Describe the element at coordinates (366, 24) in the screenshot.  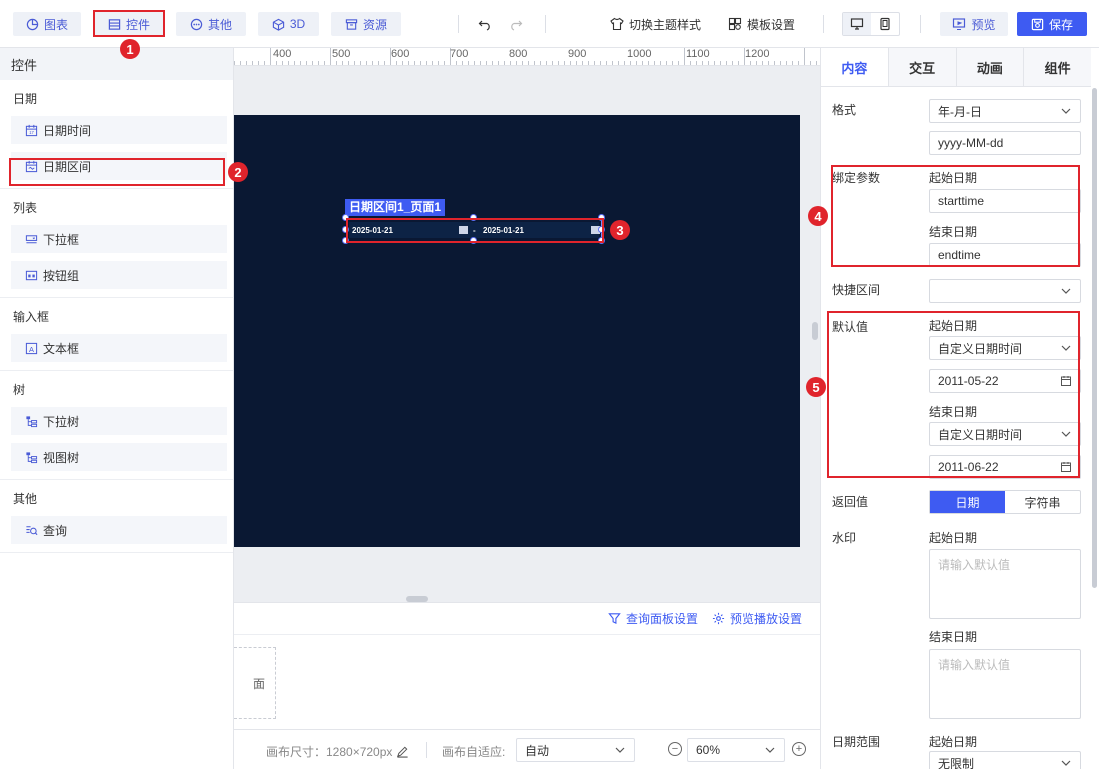
I see `resource-tab-button: 资源` at that location.